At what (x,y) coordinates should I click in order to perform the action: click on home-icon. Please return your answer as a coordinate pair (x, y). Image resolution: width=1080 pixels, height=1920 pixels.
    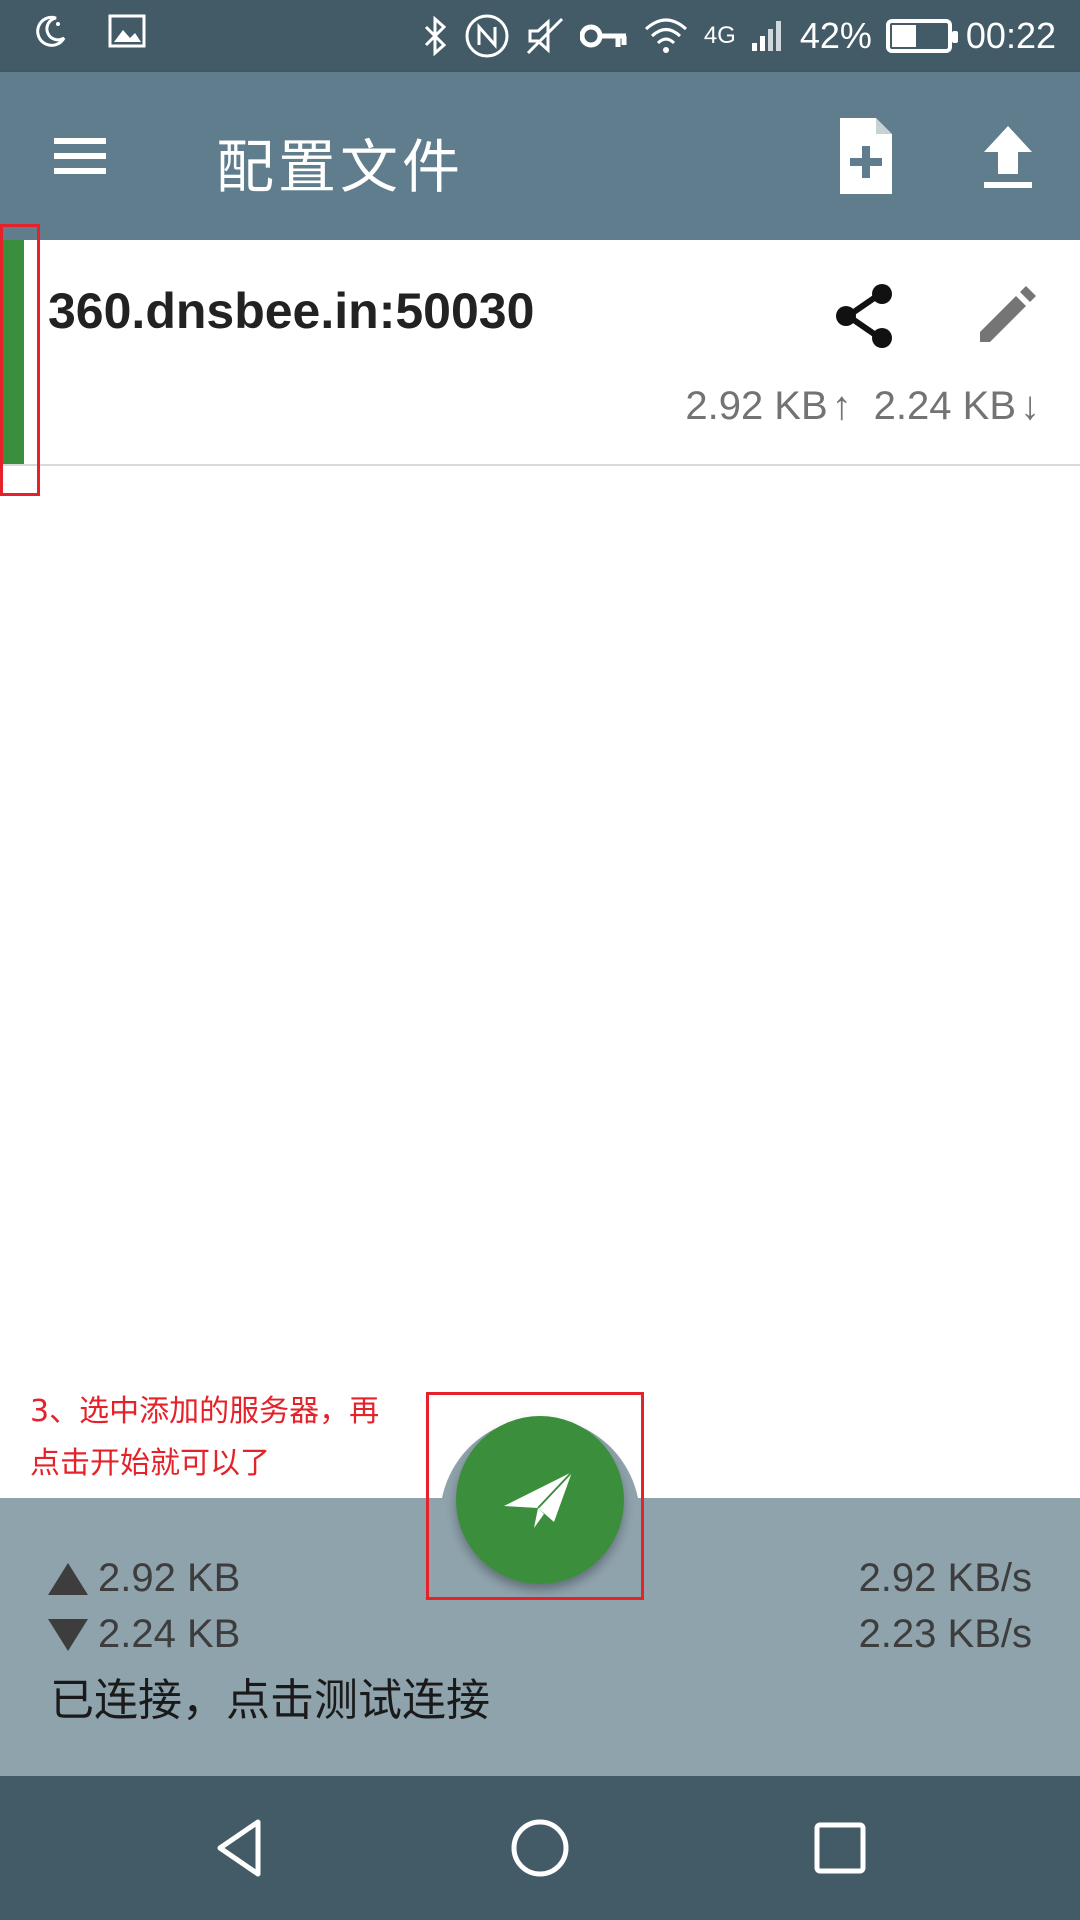
    Looking at the image, I should click on (540, 1848).